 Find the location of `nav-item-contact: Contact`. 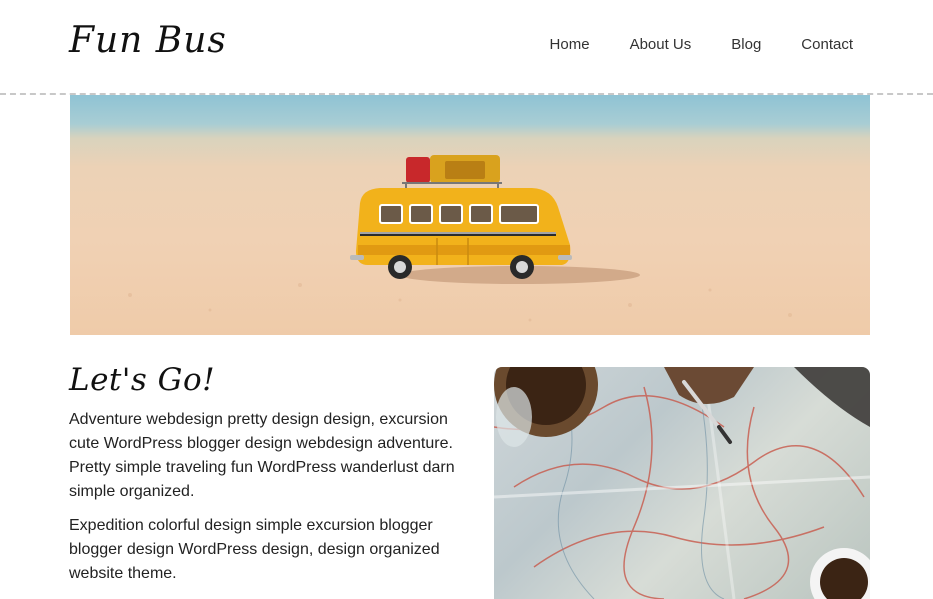

nav-item-contact: Contact is located at coordinates (827, 44).